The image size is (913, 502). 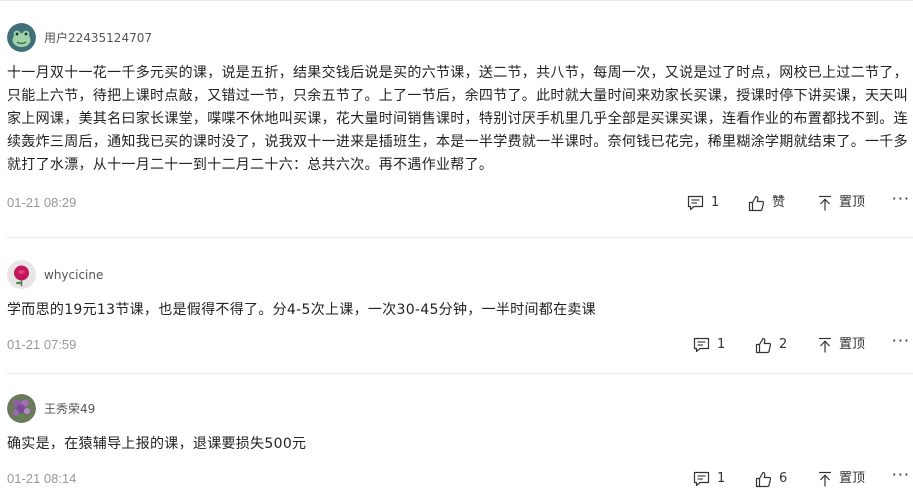 What do you see at coordinates (42, 344) in the screenshot?
I see `comment-time: 01-21 07:59` at bounding box center [42, 344].